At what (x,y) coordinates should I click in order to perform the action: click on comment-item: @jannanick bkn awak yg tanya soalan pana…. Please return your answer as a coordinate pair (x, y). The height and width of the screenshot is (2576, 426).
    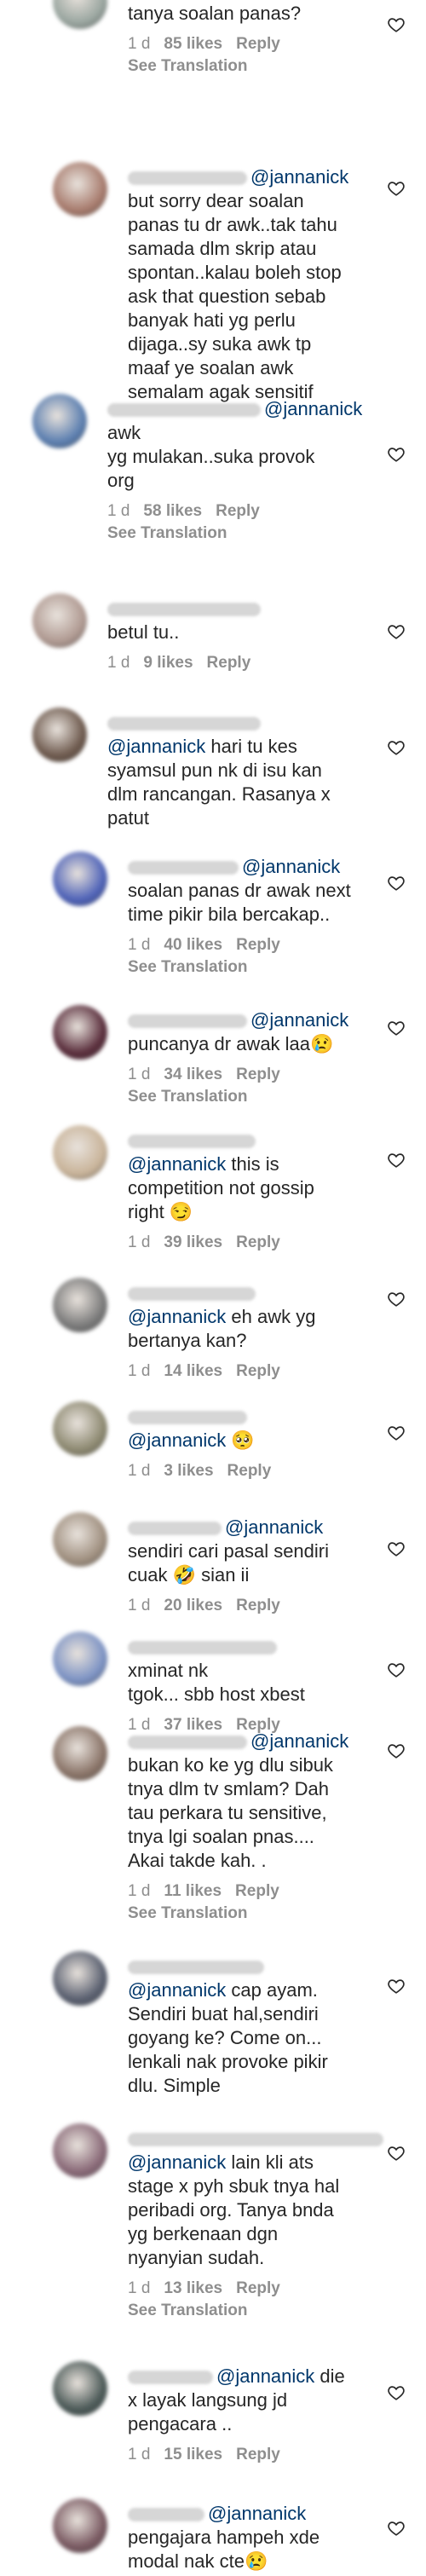
    Looking at the image, I should click on (213, 81).